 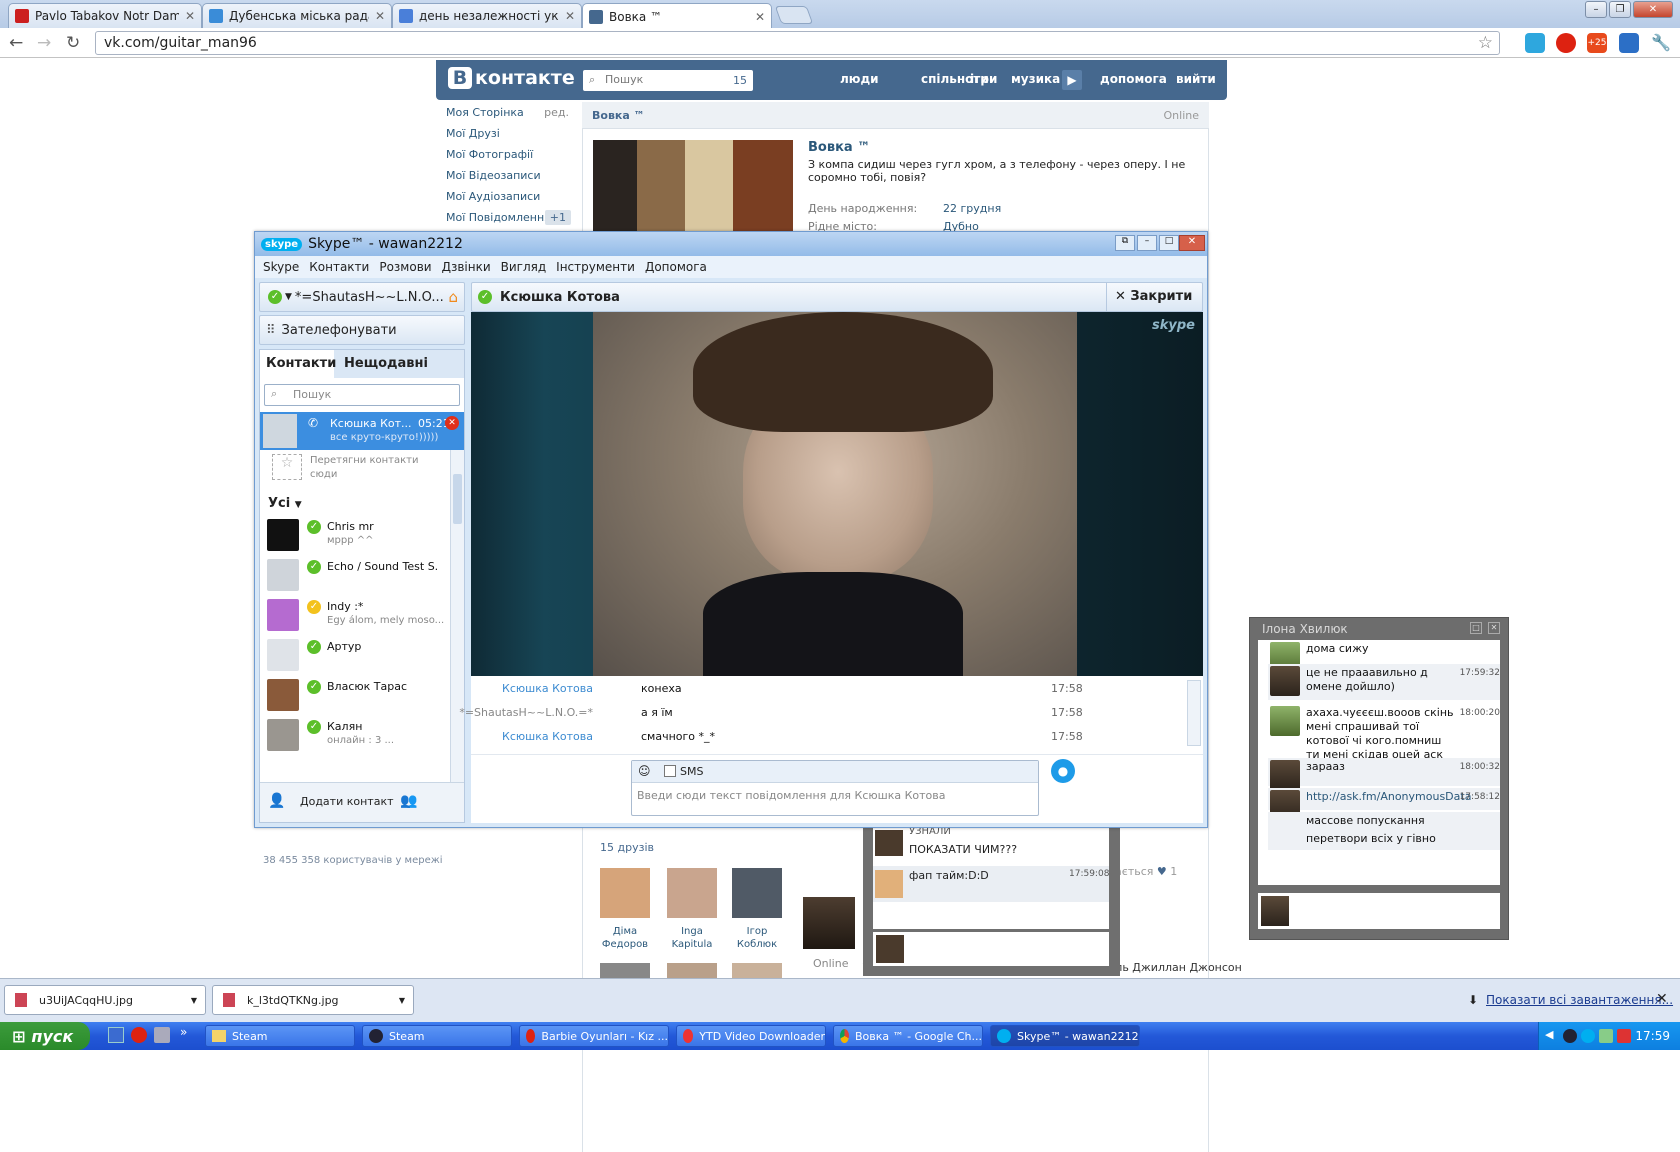 What do you see at coordinates (298, 364) in the screenshot?
I see `tab-contacts: Контакти` at bounding box center [298, 364].